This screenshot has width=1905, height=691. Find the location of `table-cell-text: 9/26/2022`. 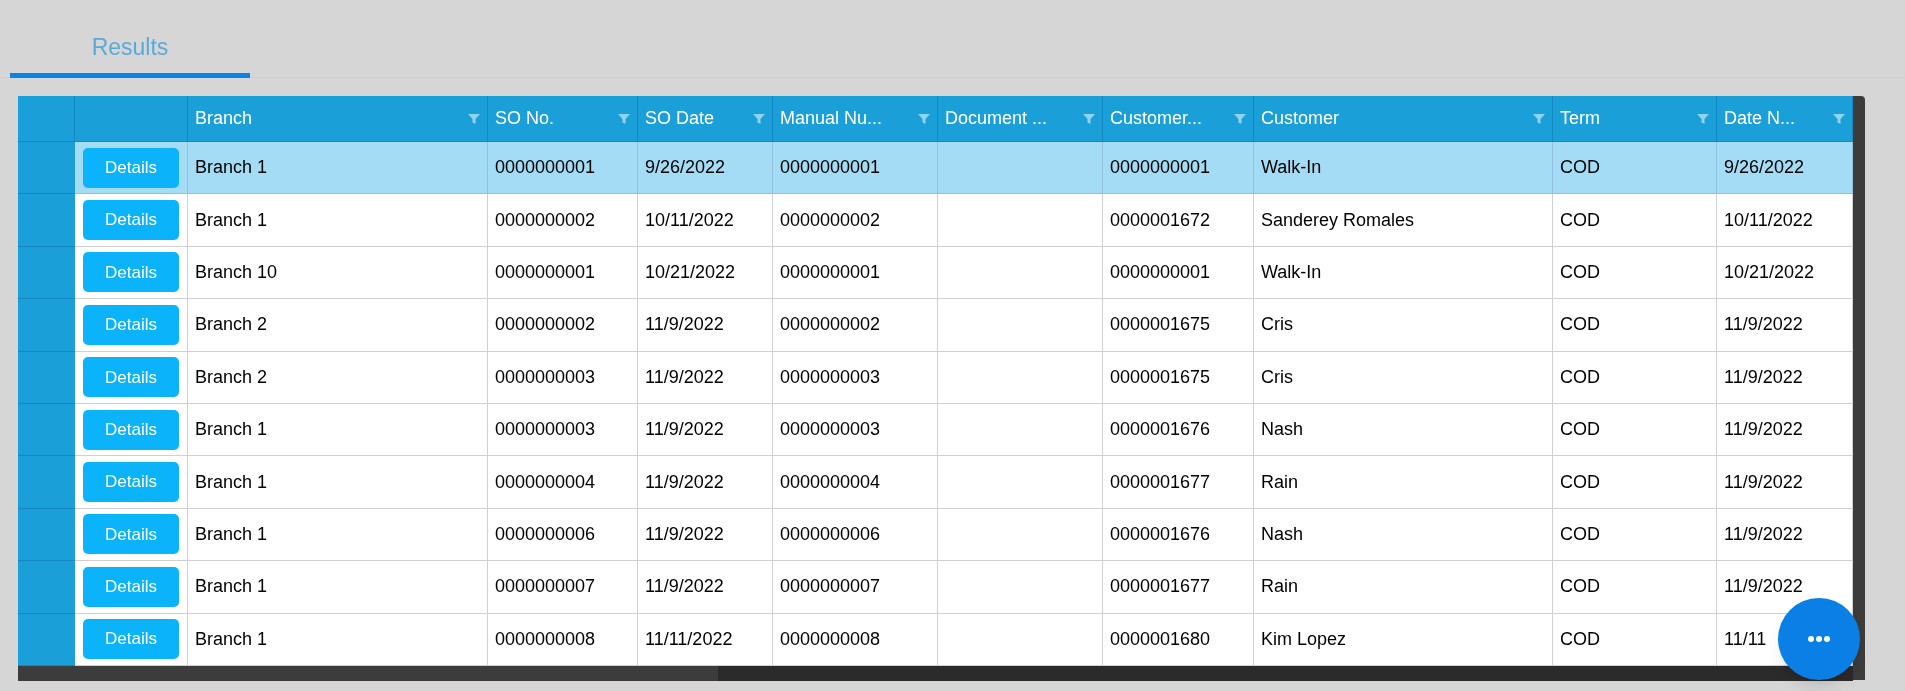

table-cell-text: 9/26/2022 is located at coordinates (685, 168).